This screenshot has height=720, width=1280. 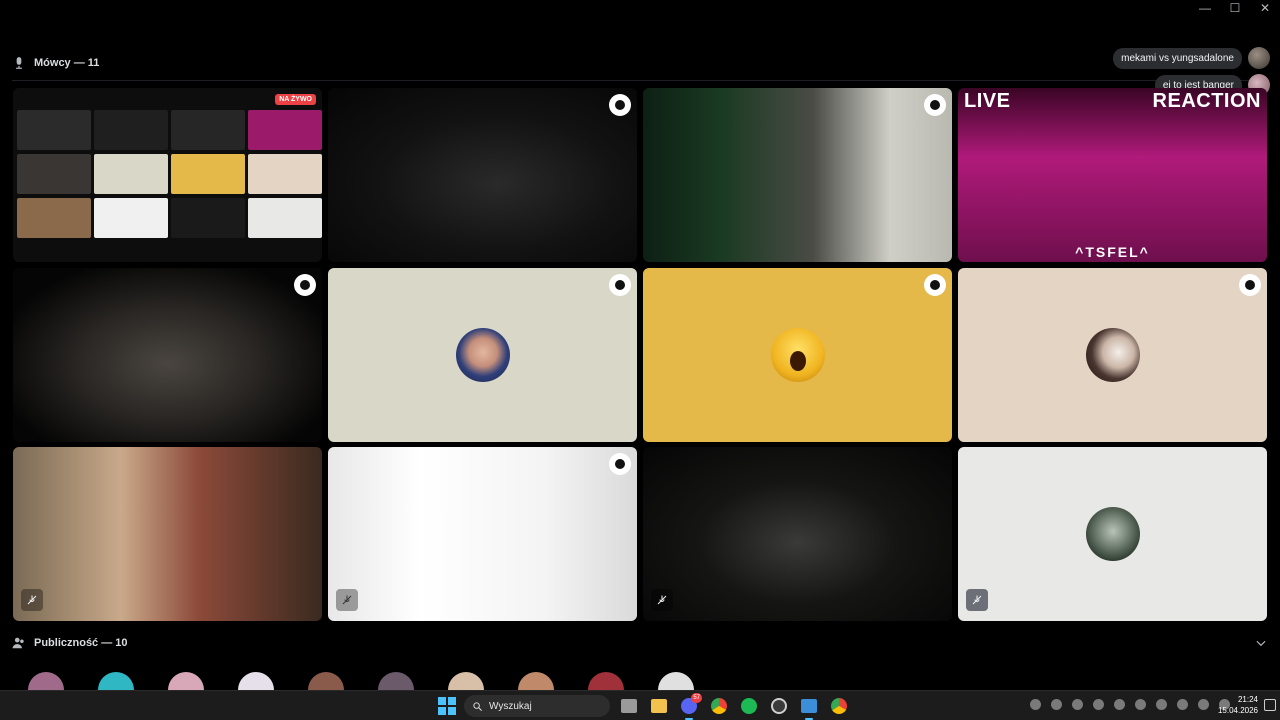 I want to click on window-controls: — ☐ ✕, so click(x=1235, y=8).